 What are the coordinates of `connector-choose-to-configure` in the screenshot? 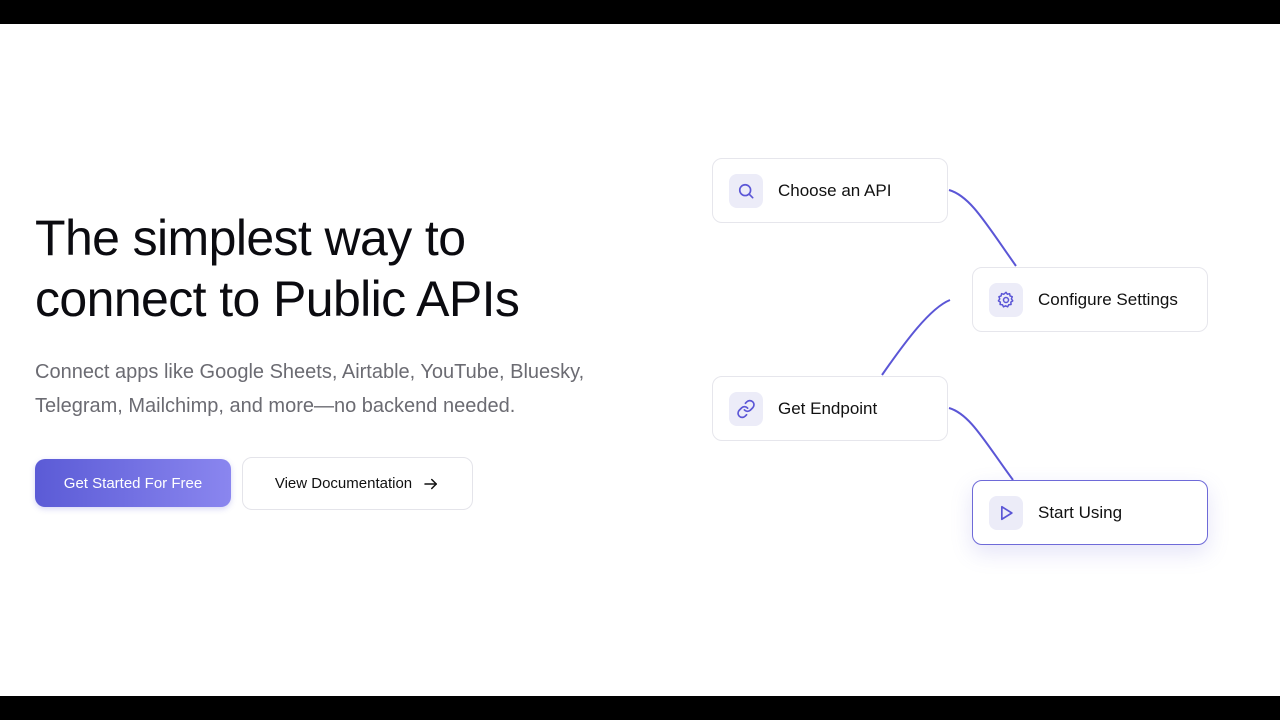 It's located at (982, 228).